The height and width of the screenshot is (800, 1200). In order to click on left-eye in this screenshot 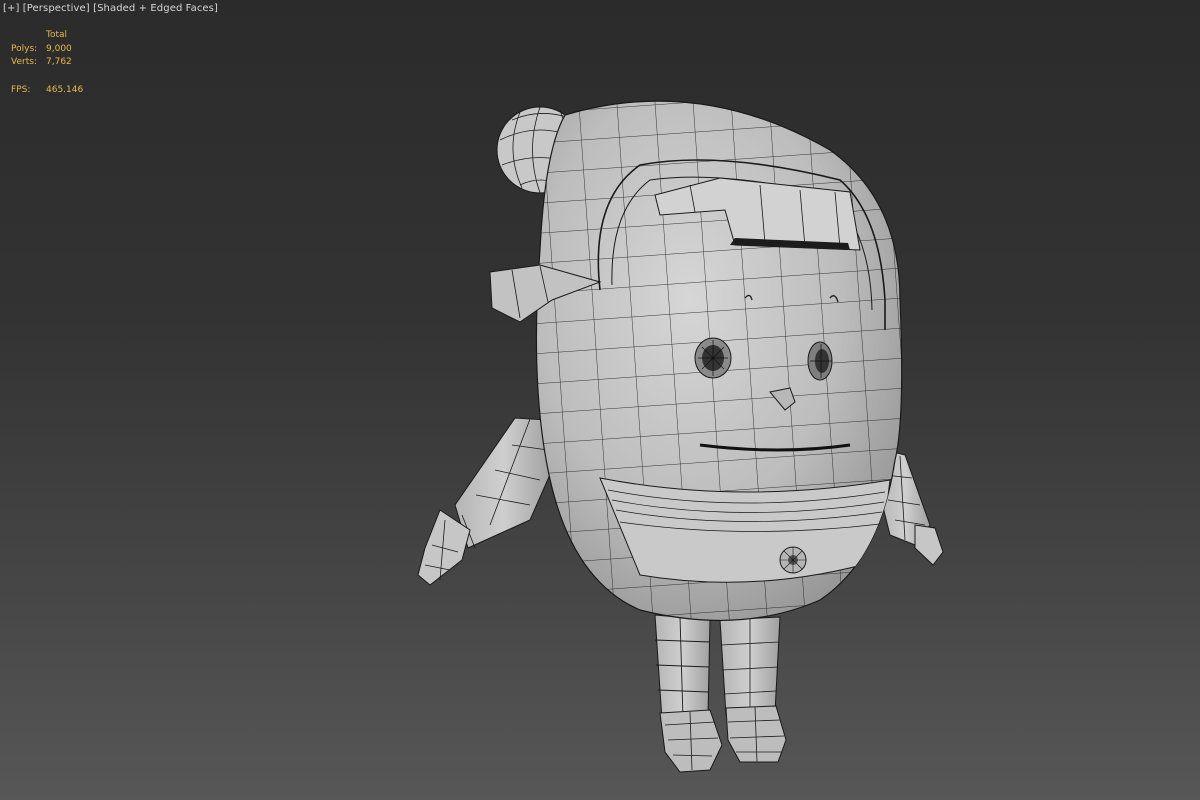, I will do `click(713, 358)`.